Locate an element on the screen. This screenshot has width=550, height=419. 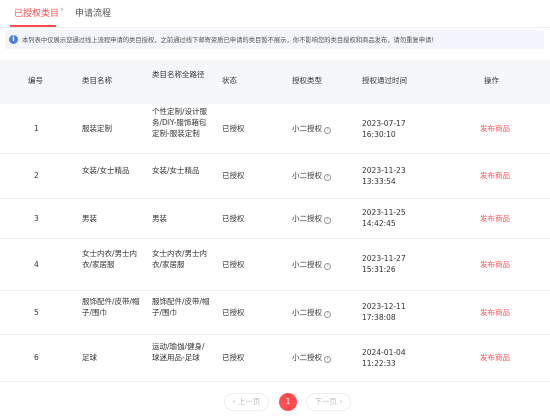
cell-path: 运动/瑜伽/健身/球迷用品-足球 is located at coordinates (178, 352).